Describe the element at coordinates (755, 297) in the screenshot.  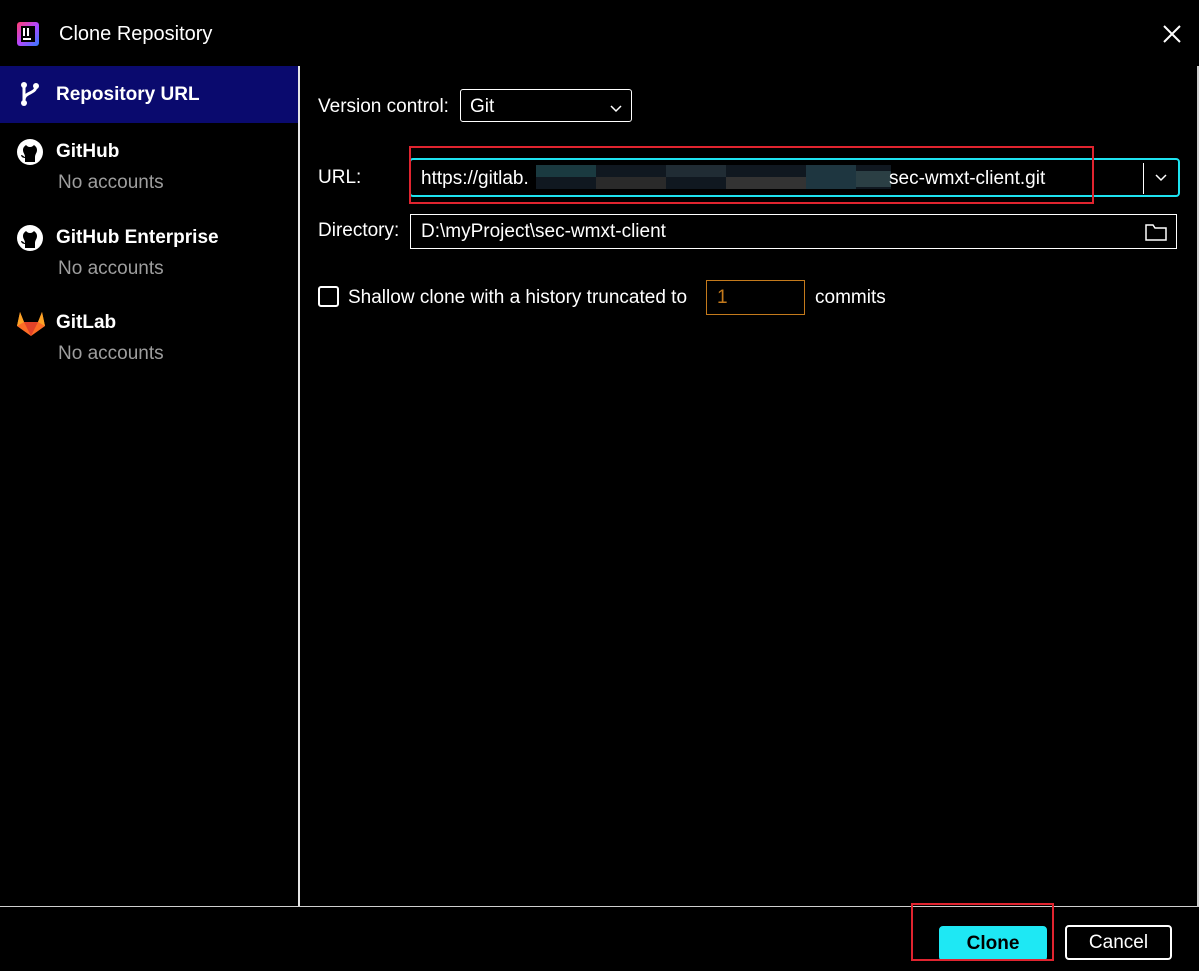
I see `history-depth-input: 1` at that location.